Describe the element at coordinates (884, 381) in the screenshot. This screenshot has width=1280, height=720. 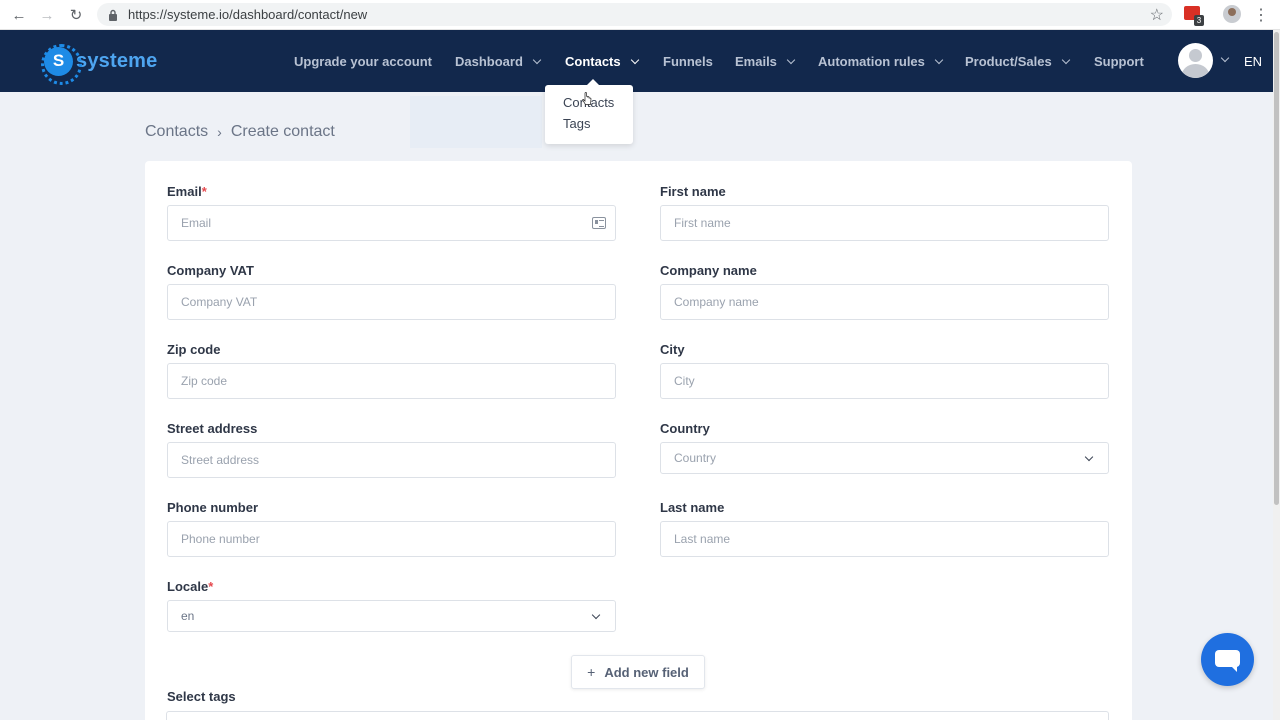
I see `city-field: City` at that location.